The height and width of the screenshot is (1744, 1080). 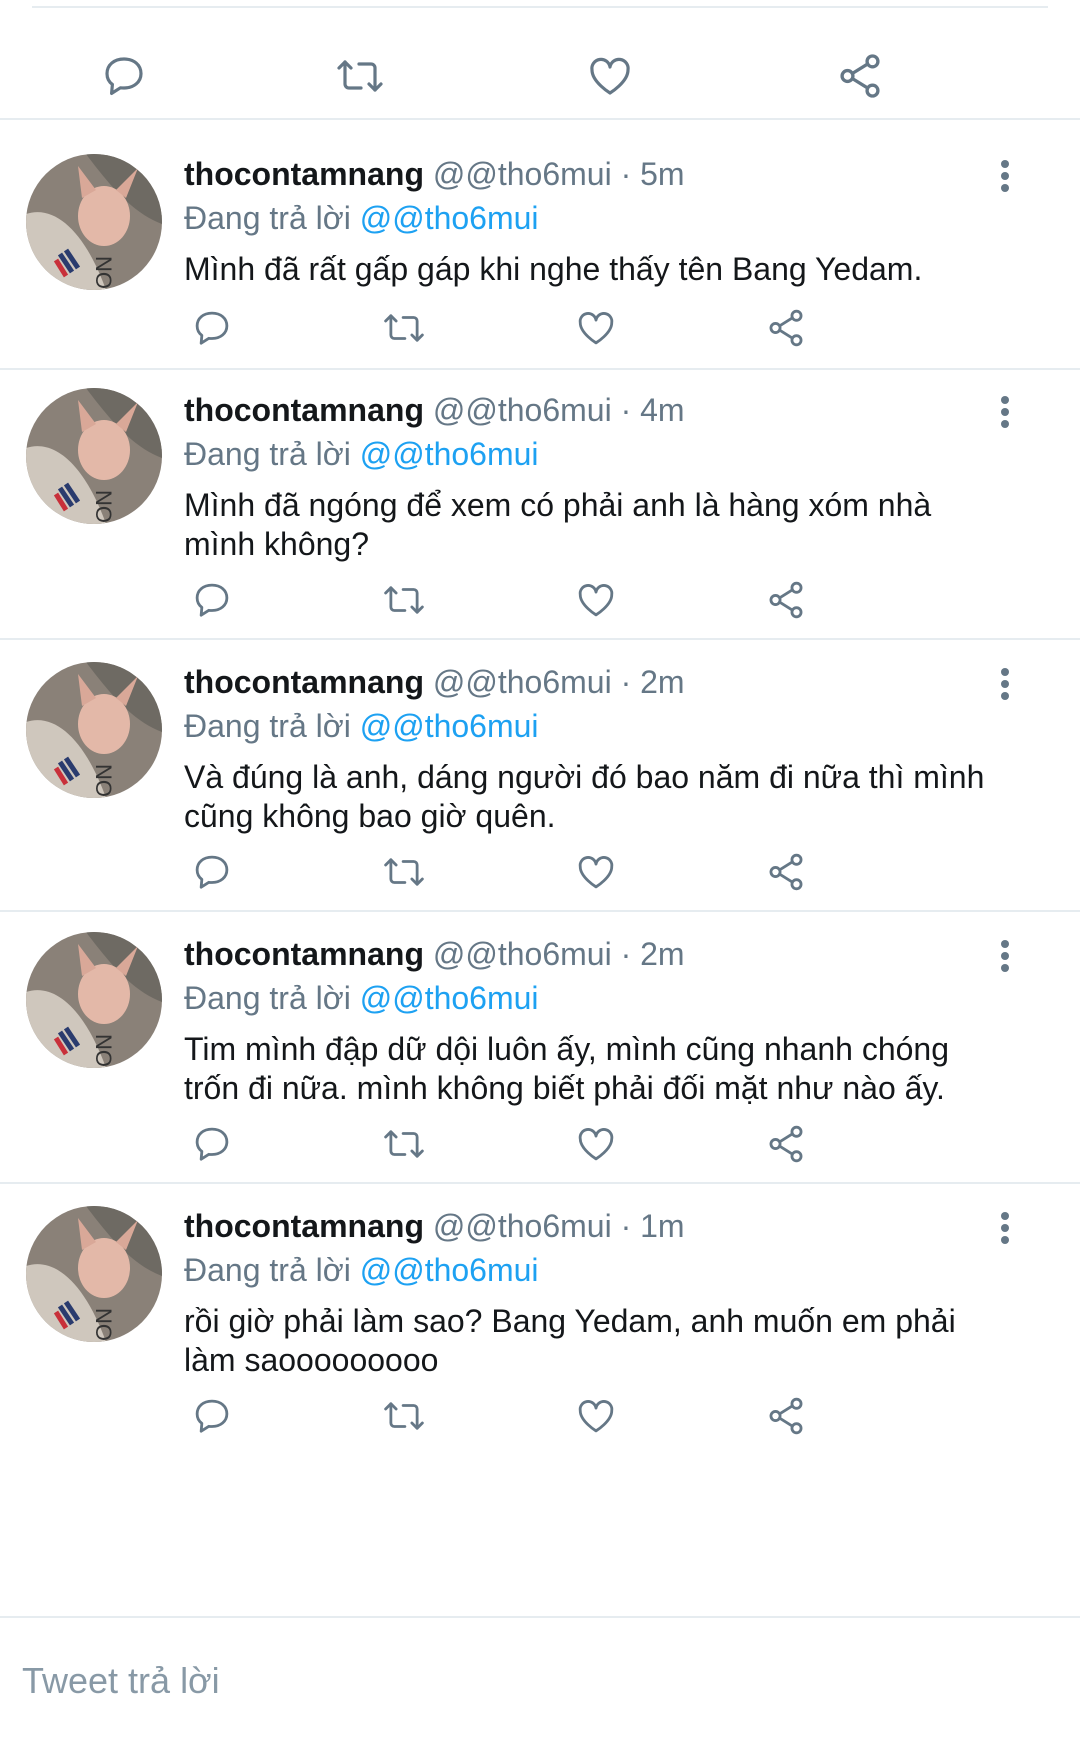 What do you see at coordinates (540, 76) in the screenshot?
I see `main-tweet-actions` at bounding box center [540, 76].